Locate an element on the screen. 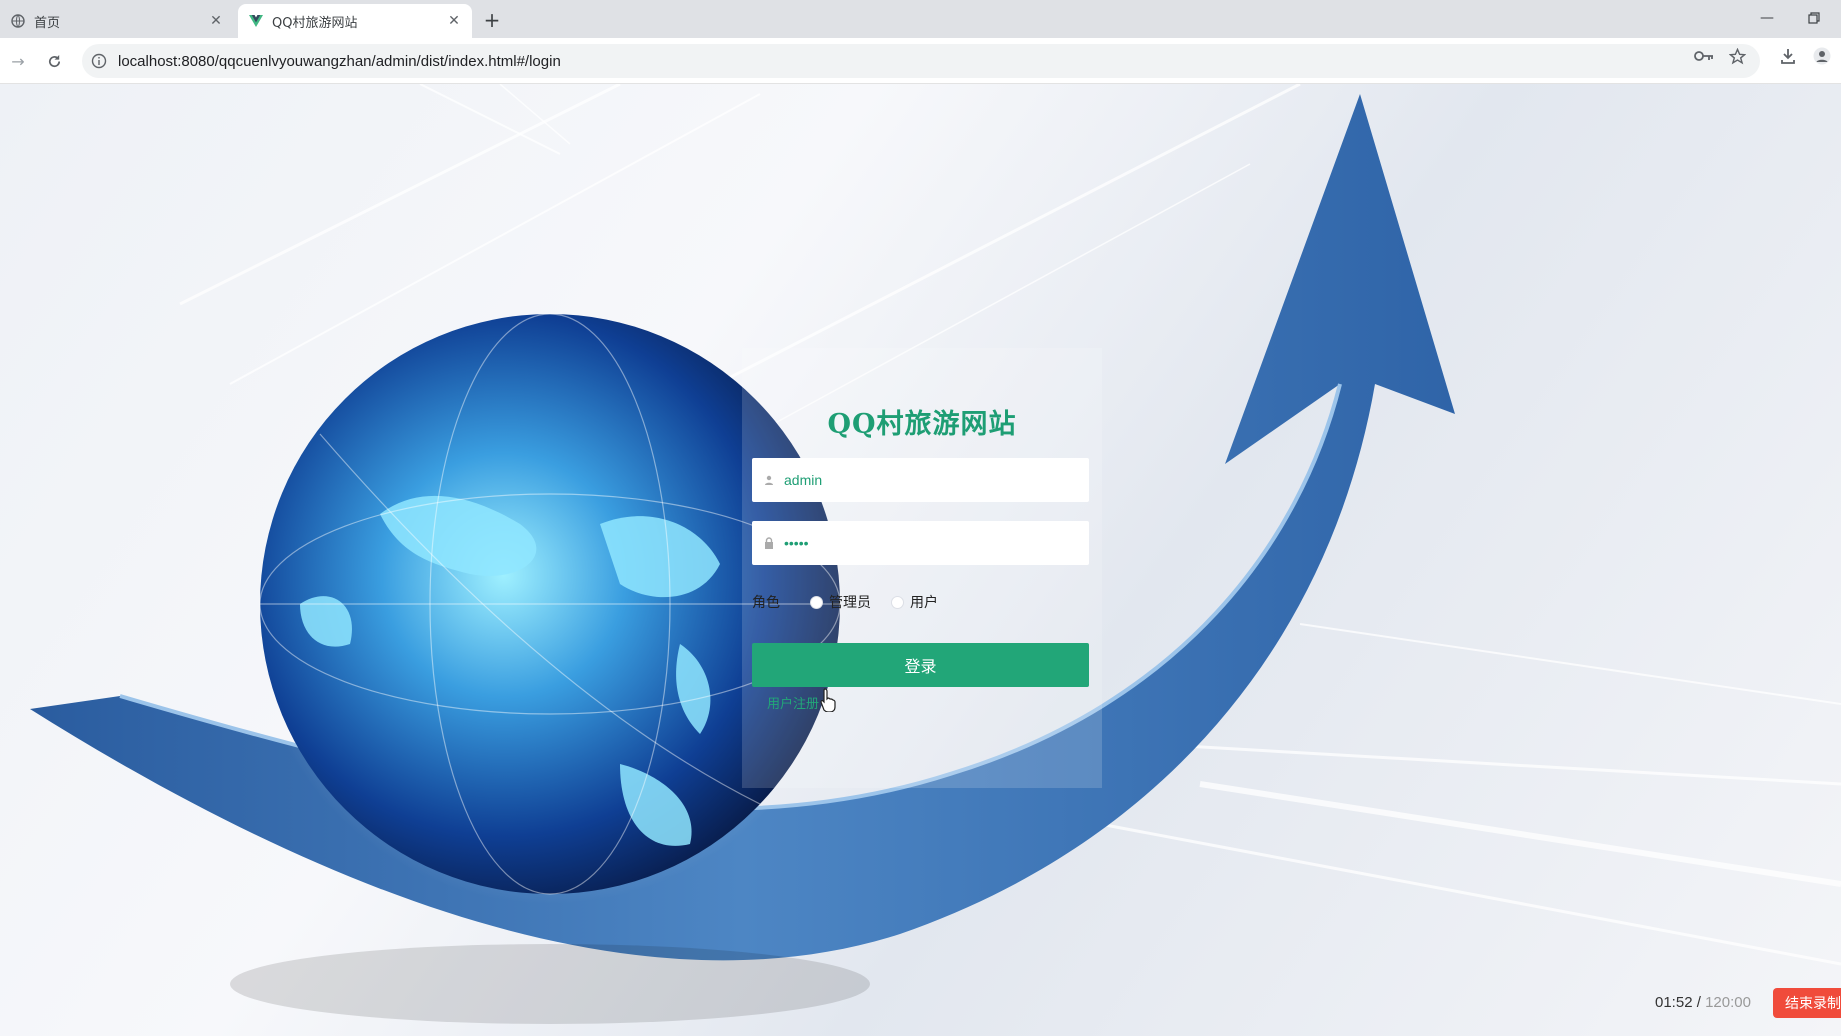 Image resolution: width=1841 pixels, height=1036 pixels. restore-icon is located at coordinates (1814, 18).